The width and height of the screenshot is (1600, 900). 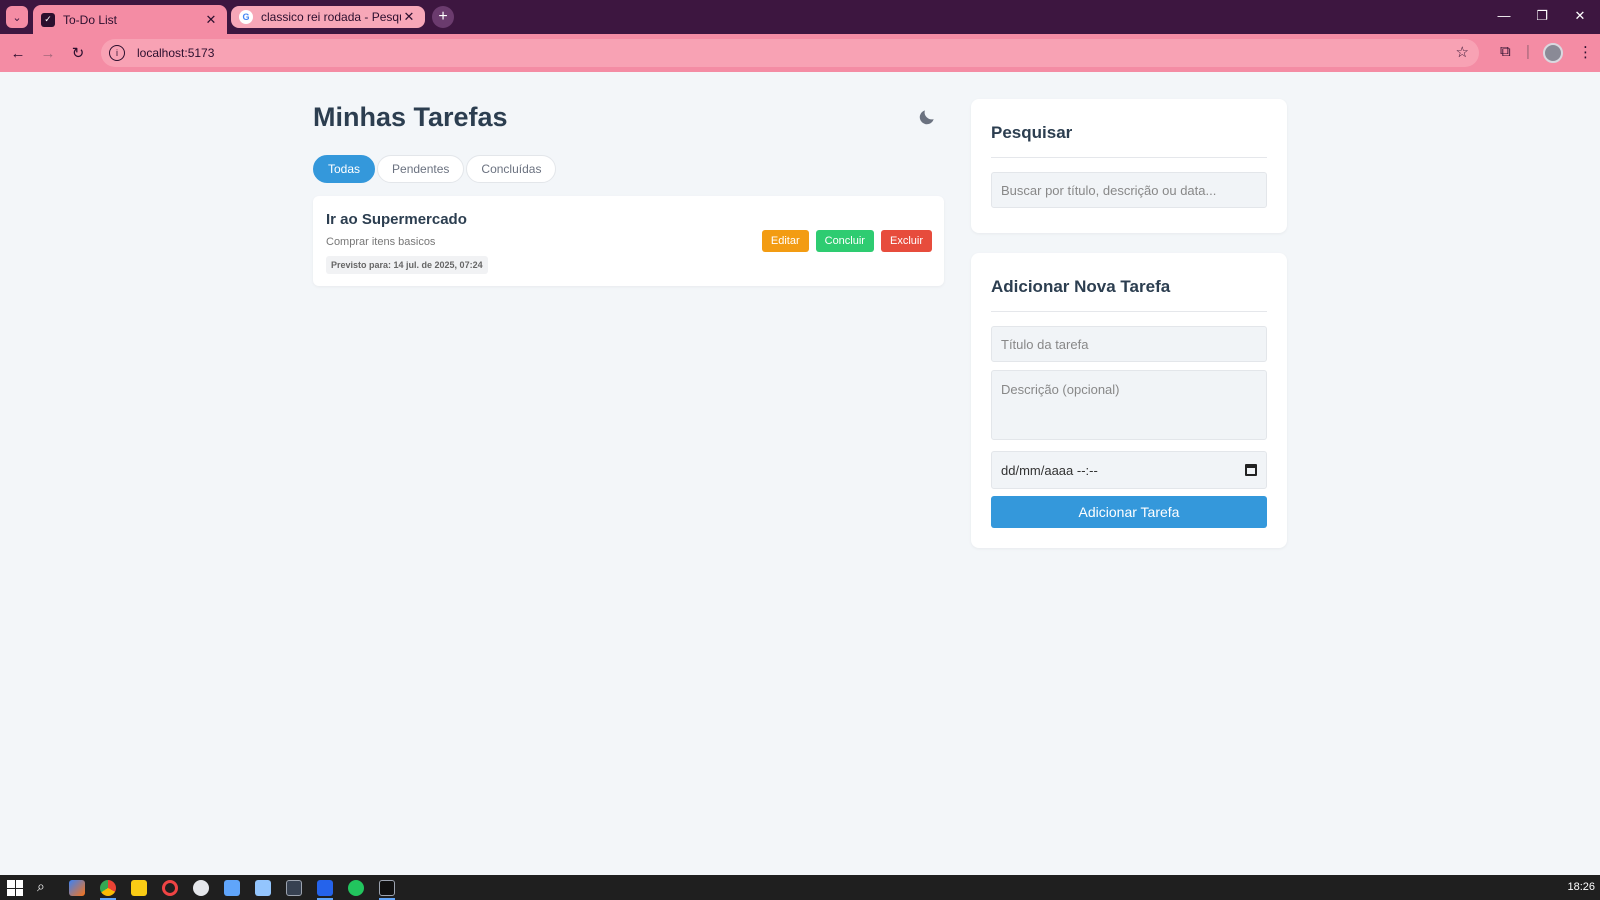 I want to click on moon-icon-svg, so click(x=926, y=117).